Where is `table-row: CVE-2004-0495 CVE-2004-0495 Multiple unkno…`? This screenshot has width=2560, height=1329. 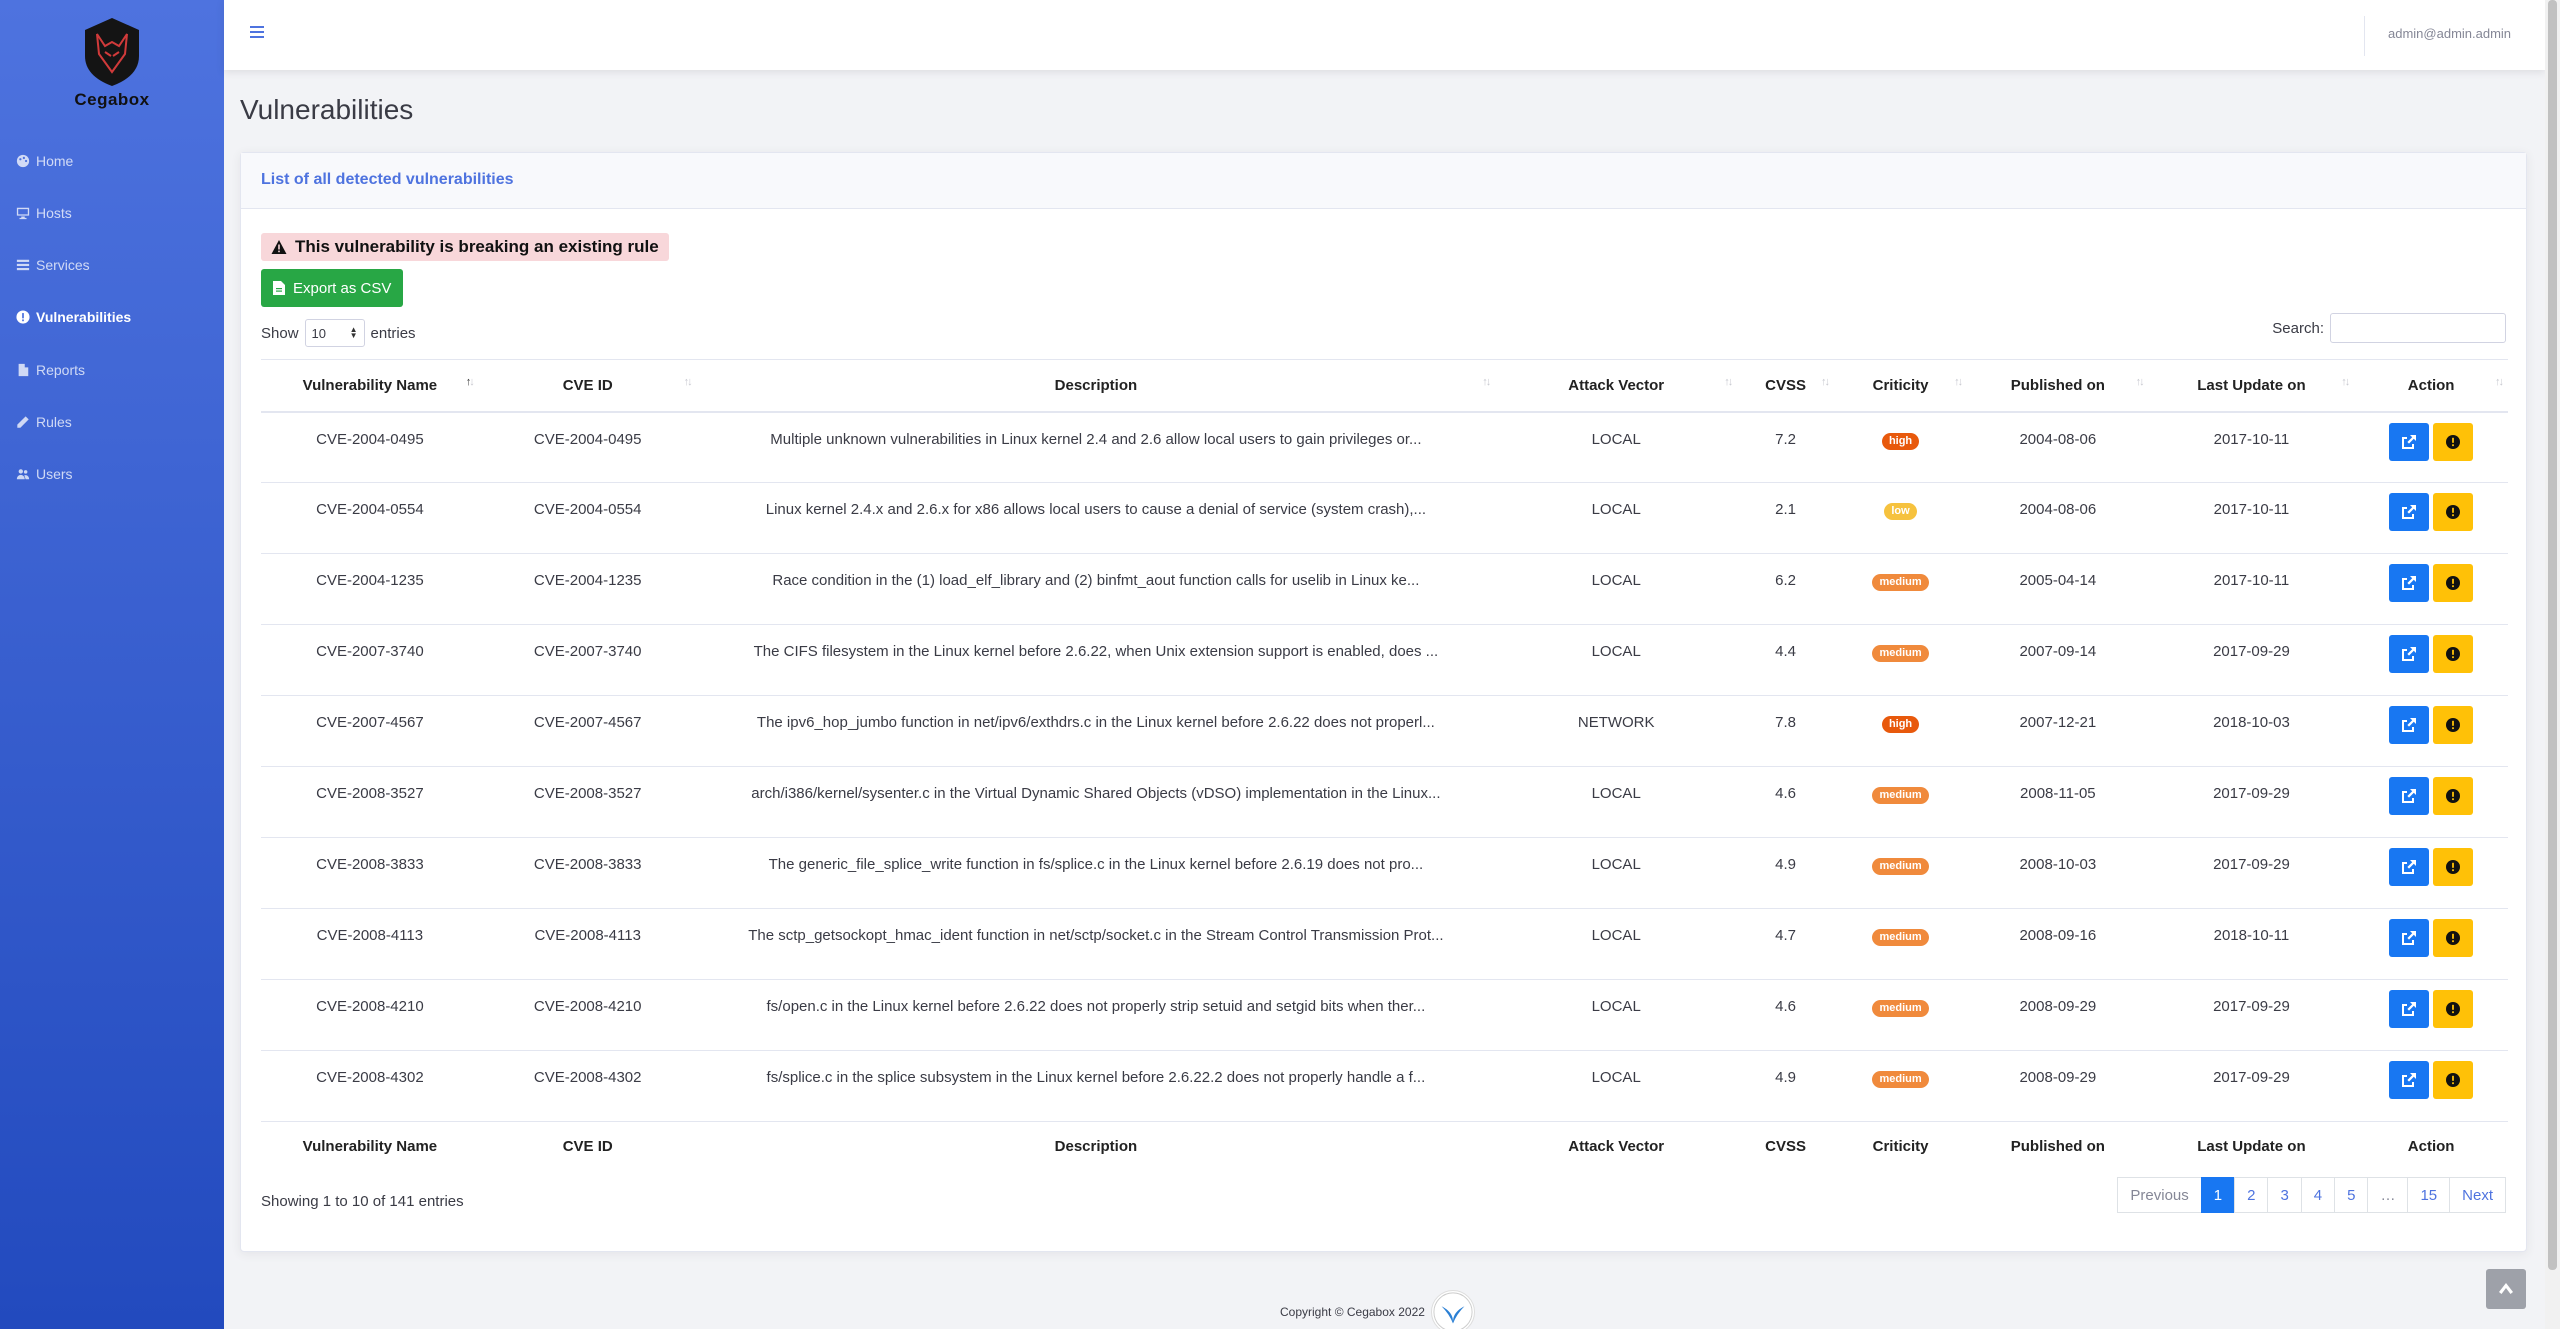
table-row: CVE-2004-0495 CVE-2004-0495 Multiple unkno… is located at coordinates (1384, 447).